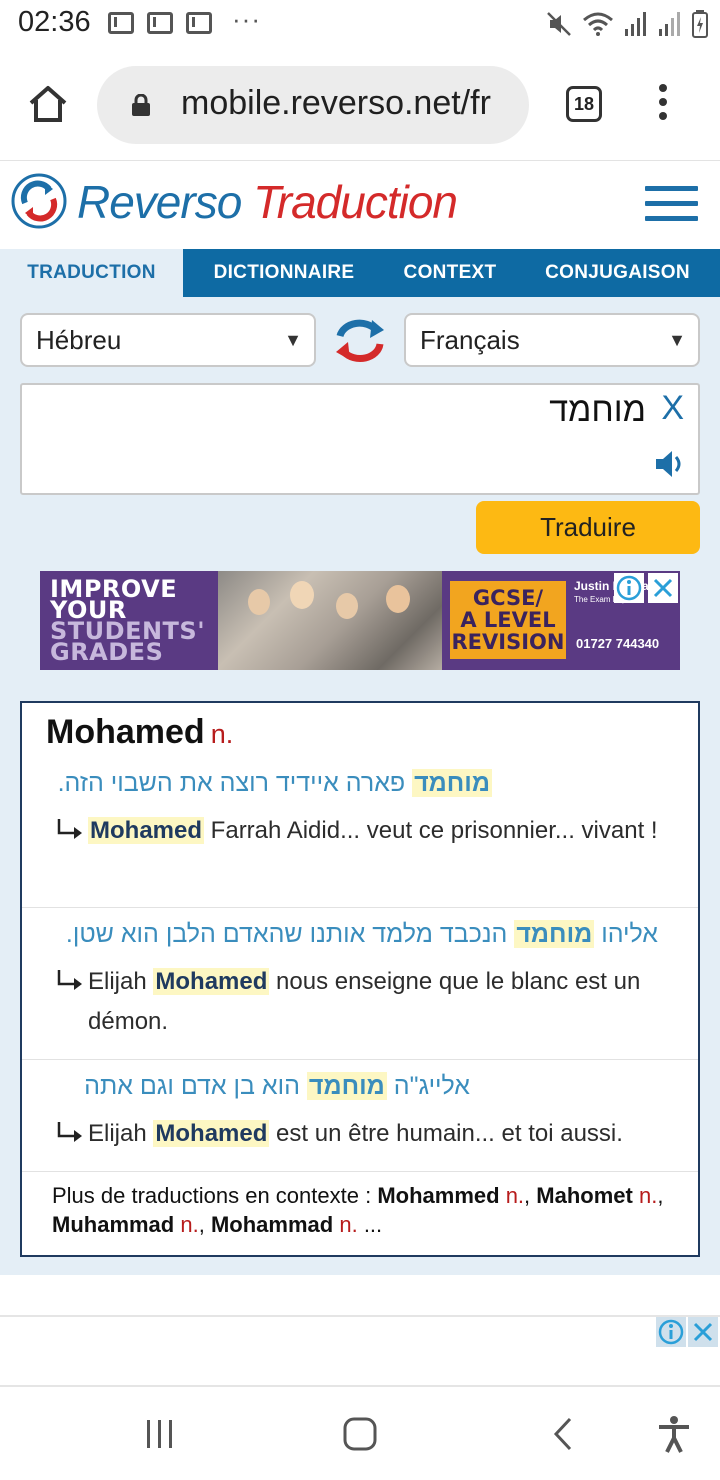 The width and height of the screenshot is (720, 1480). Describe the element at coordinates (235, 783) in the screenshot. I see `src-text: פארה איידיד רוצה את השבוי הזה.` at that location.